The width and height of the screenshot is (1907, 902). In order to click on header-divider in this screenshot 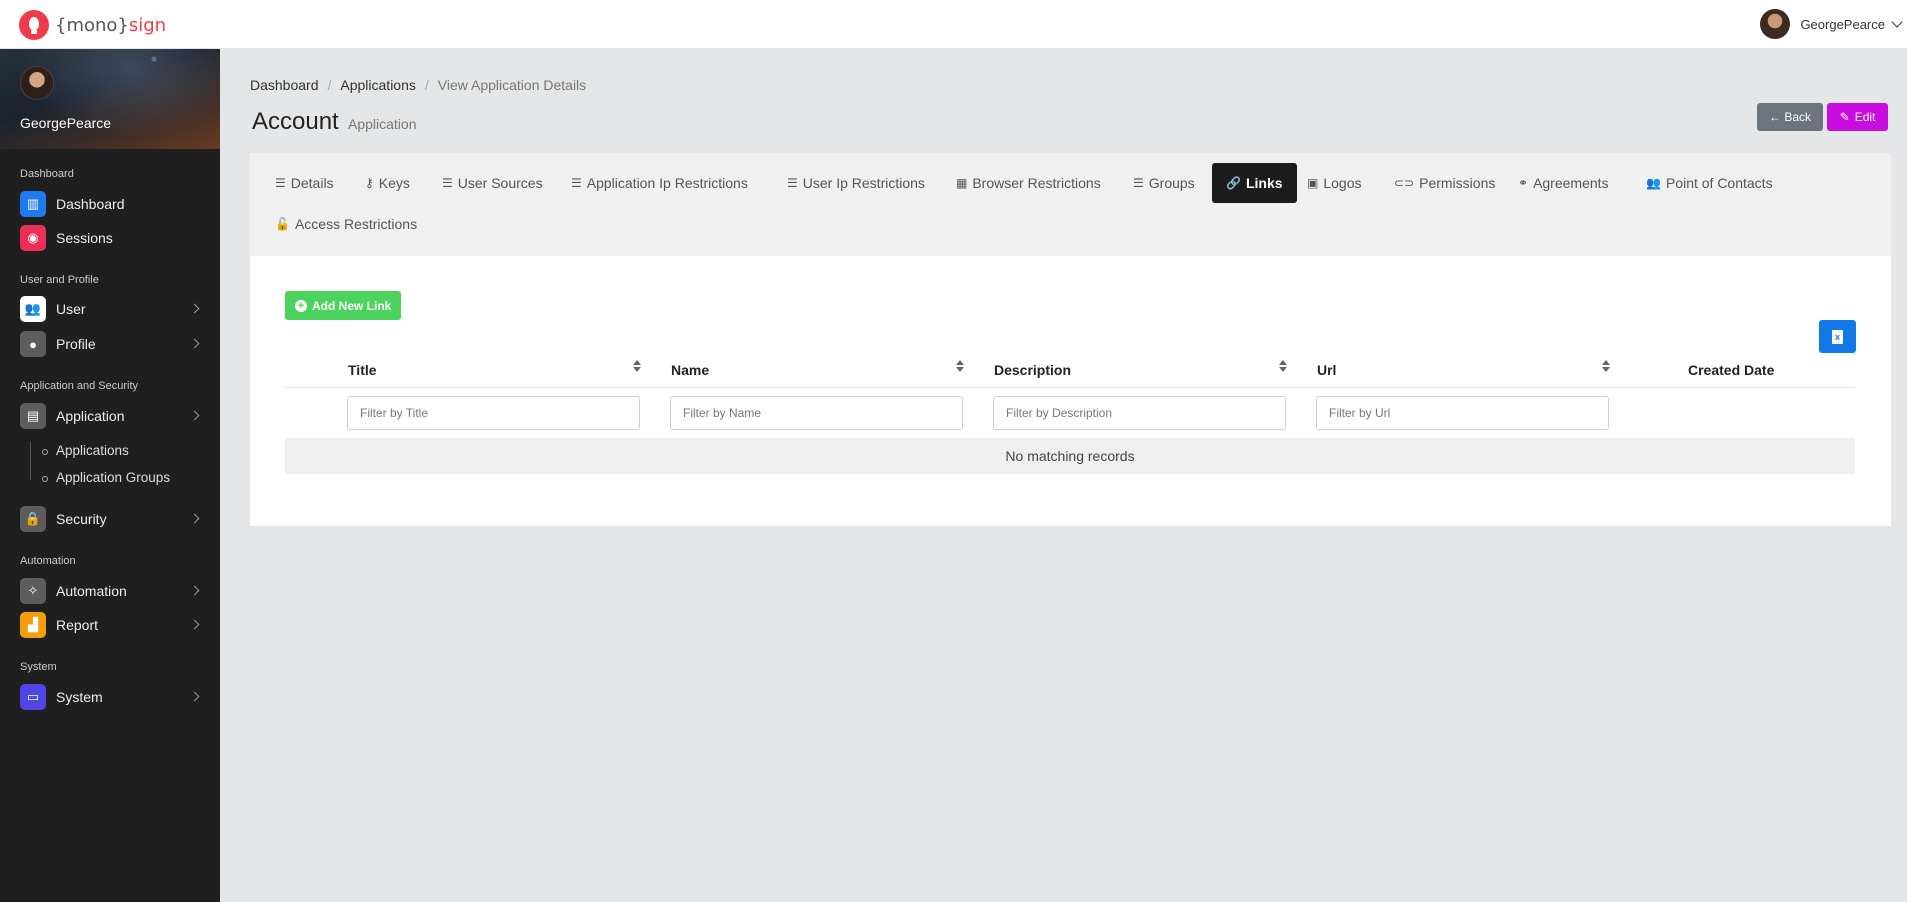, I will do `click(1070, 387)`.